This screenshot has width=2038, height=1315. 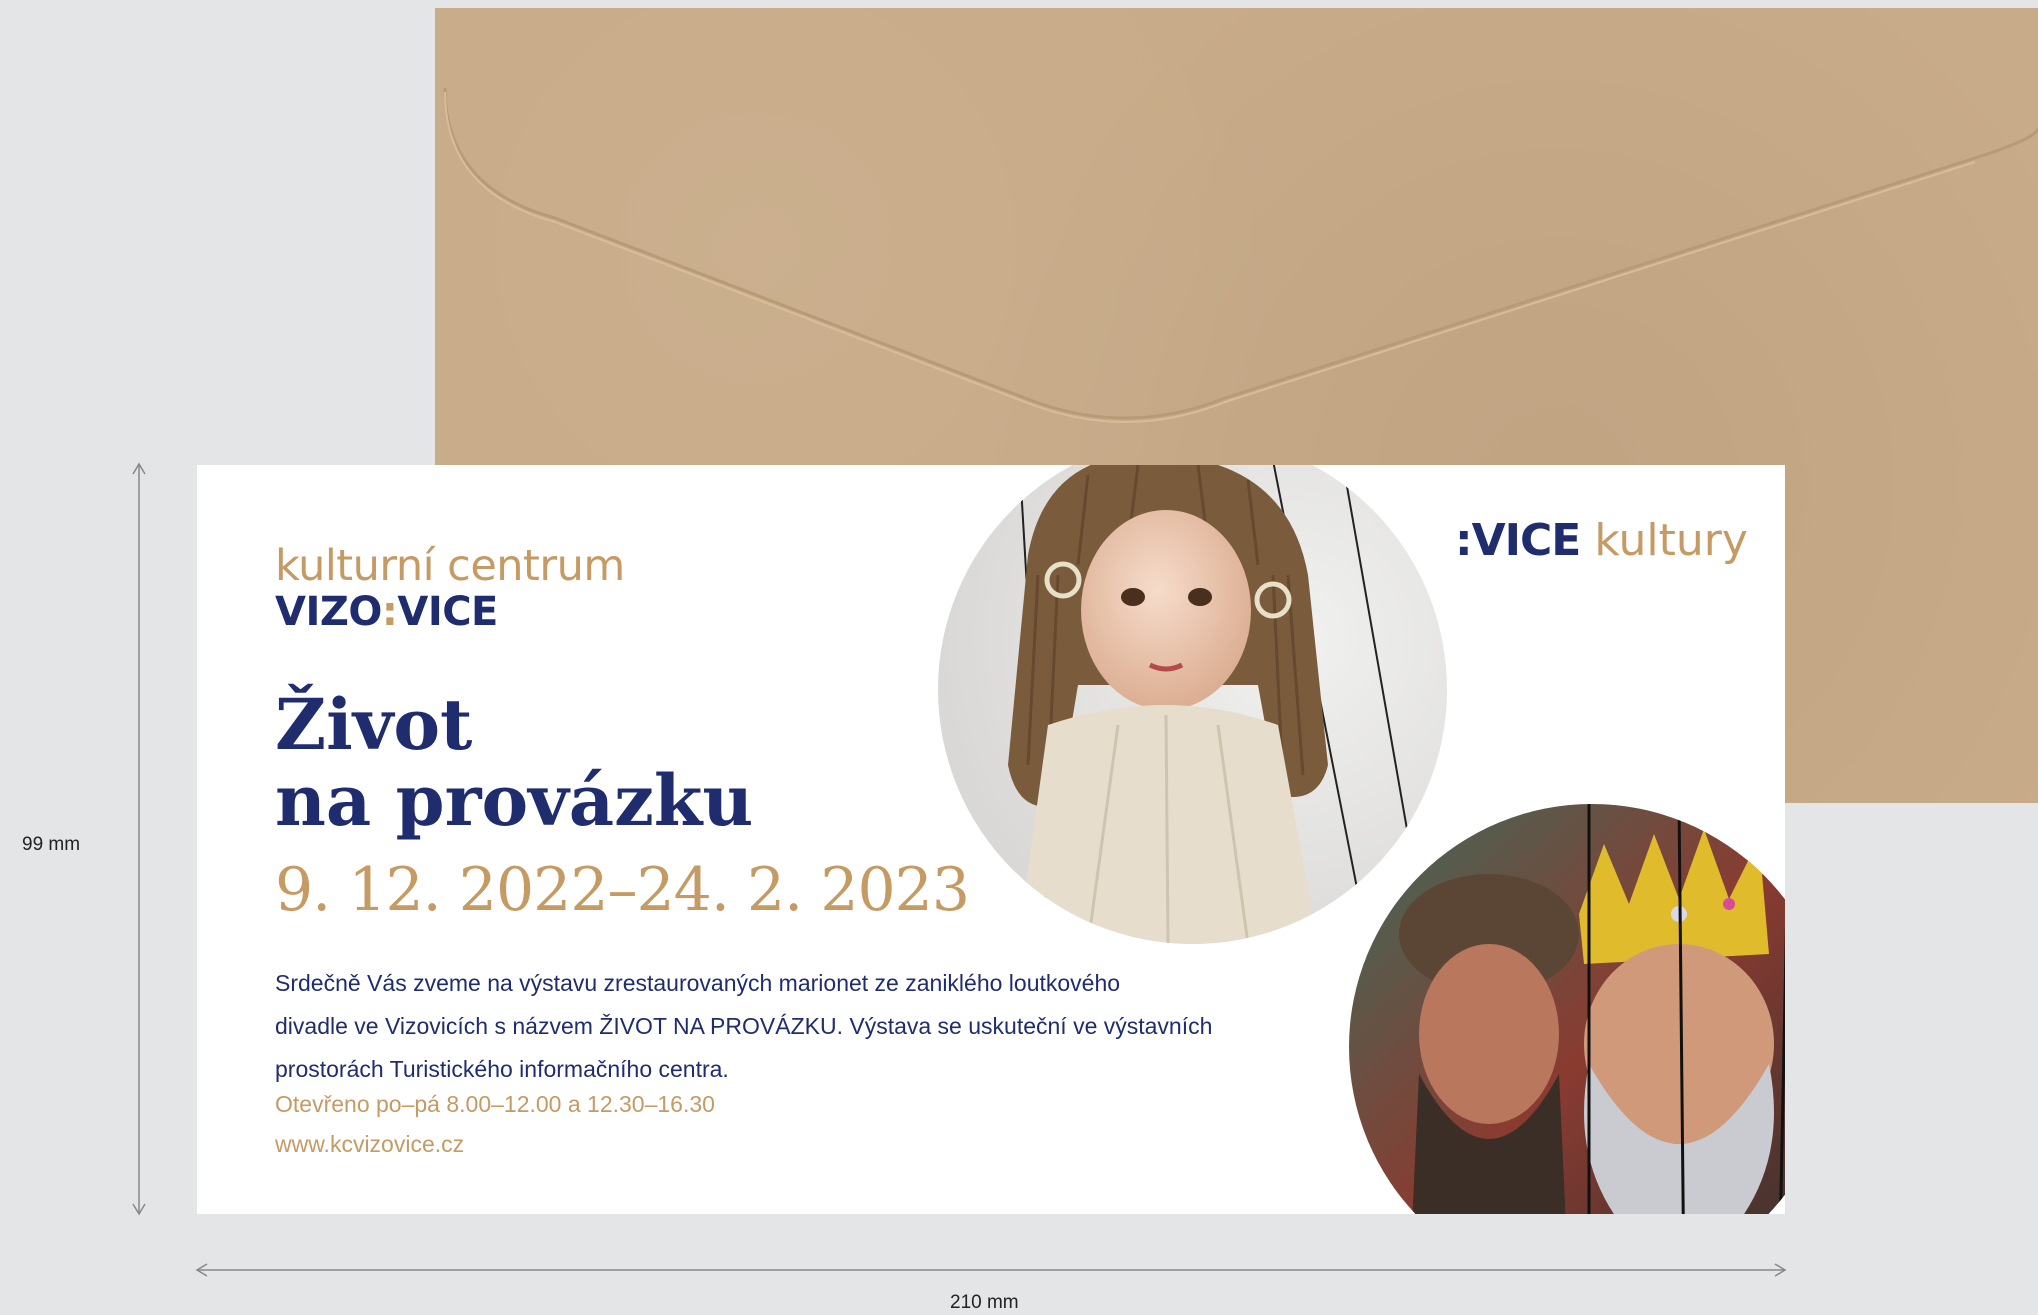 I want to click on marionette-girl-photo, so click(x=1192, y=704).